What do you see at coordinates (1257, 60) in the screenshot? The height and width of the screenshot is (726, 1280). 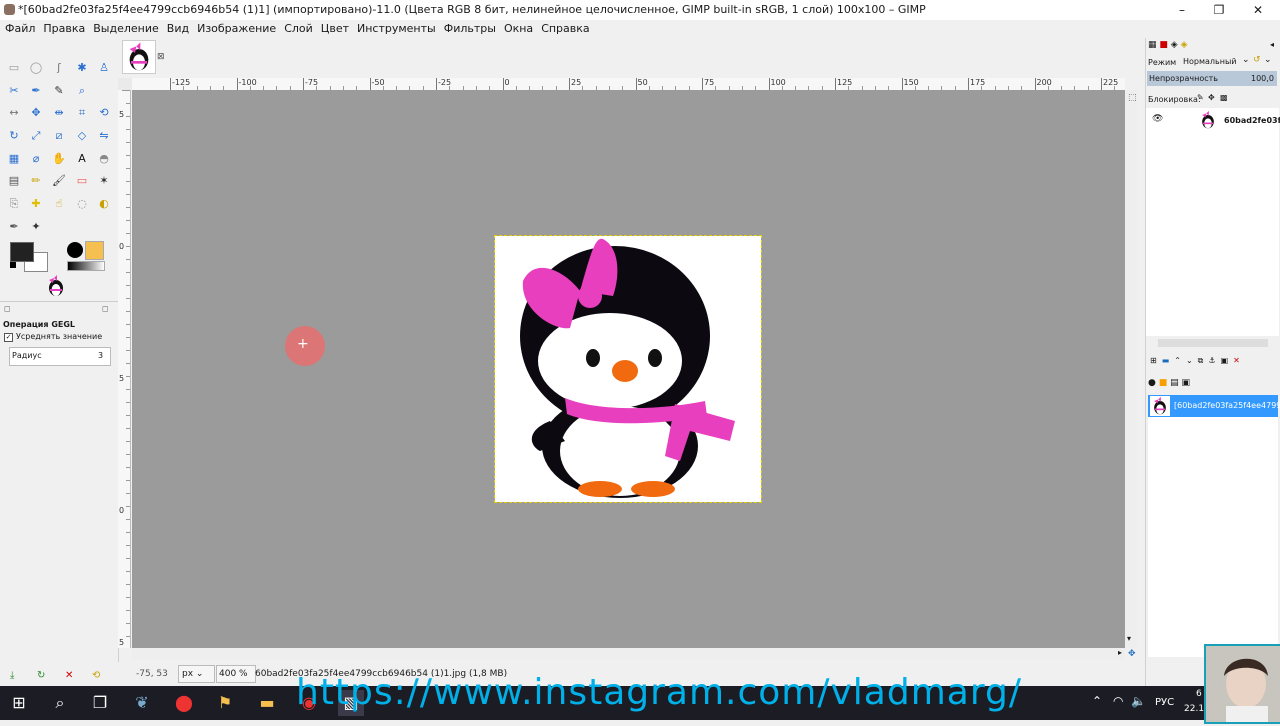 I see `mode-reset-icon: ↺` at bounding box center [1257, 60].